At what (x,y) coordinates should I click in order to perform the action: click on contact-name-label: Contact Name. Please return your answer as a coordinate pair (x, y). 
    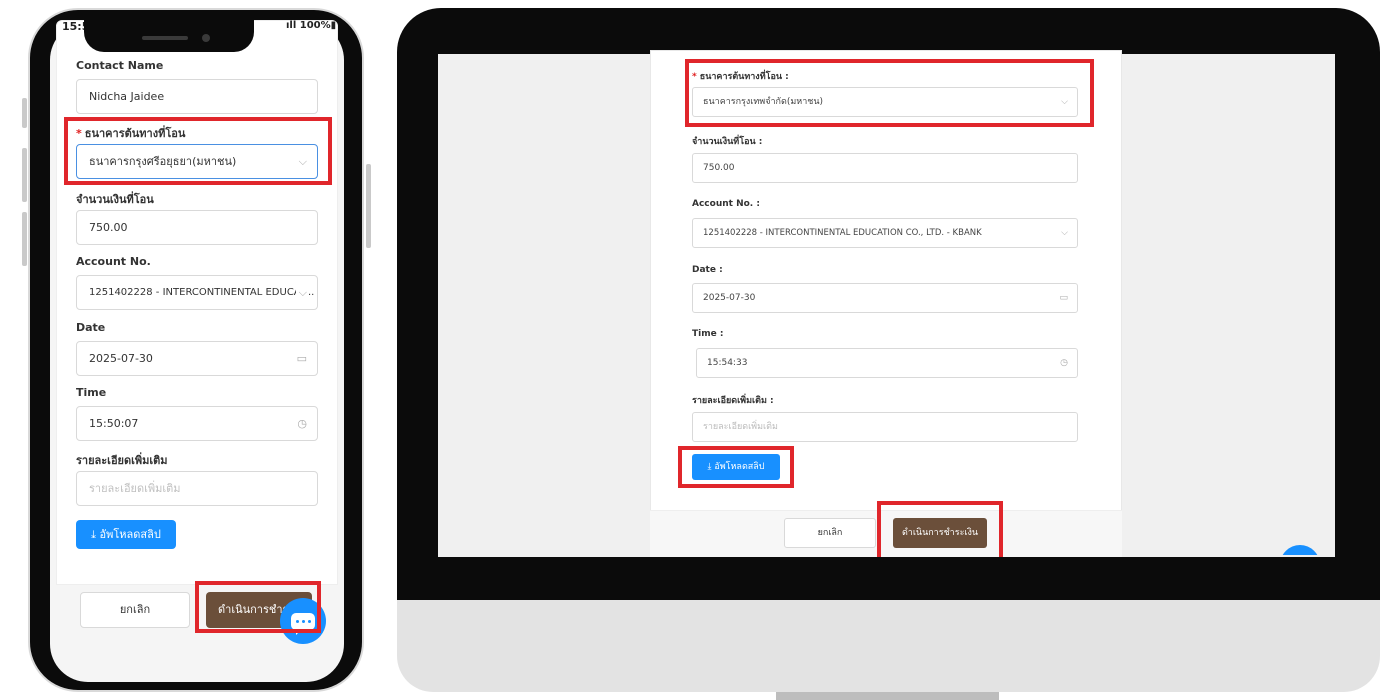
    Looking at the image, I should click on (120, 65).